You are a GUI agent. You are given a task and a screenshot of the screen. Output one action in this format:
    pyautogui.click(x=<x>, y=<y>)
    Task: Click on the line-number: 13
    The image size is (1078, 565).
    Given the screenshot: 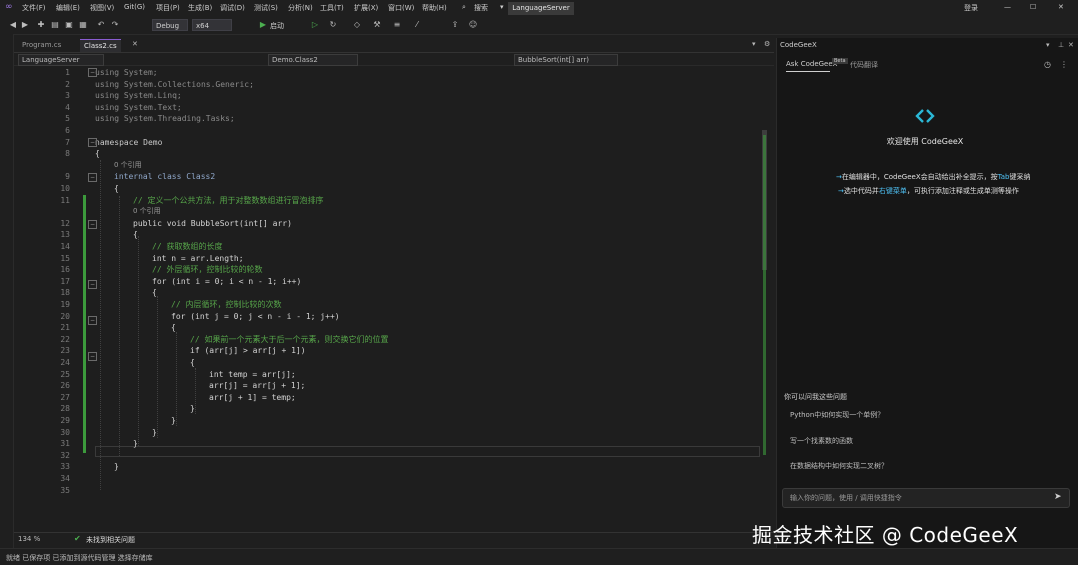 What is the action you would take?
    pyautogui.click(x=65, y=235)
    